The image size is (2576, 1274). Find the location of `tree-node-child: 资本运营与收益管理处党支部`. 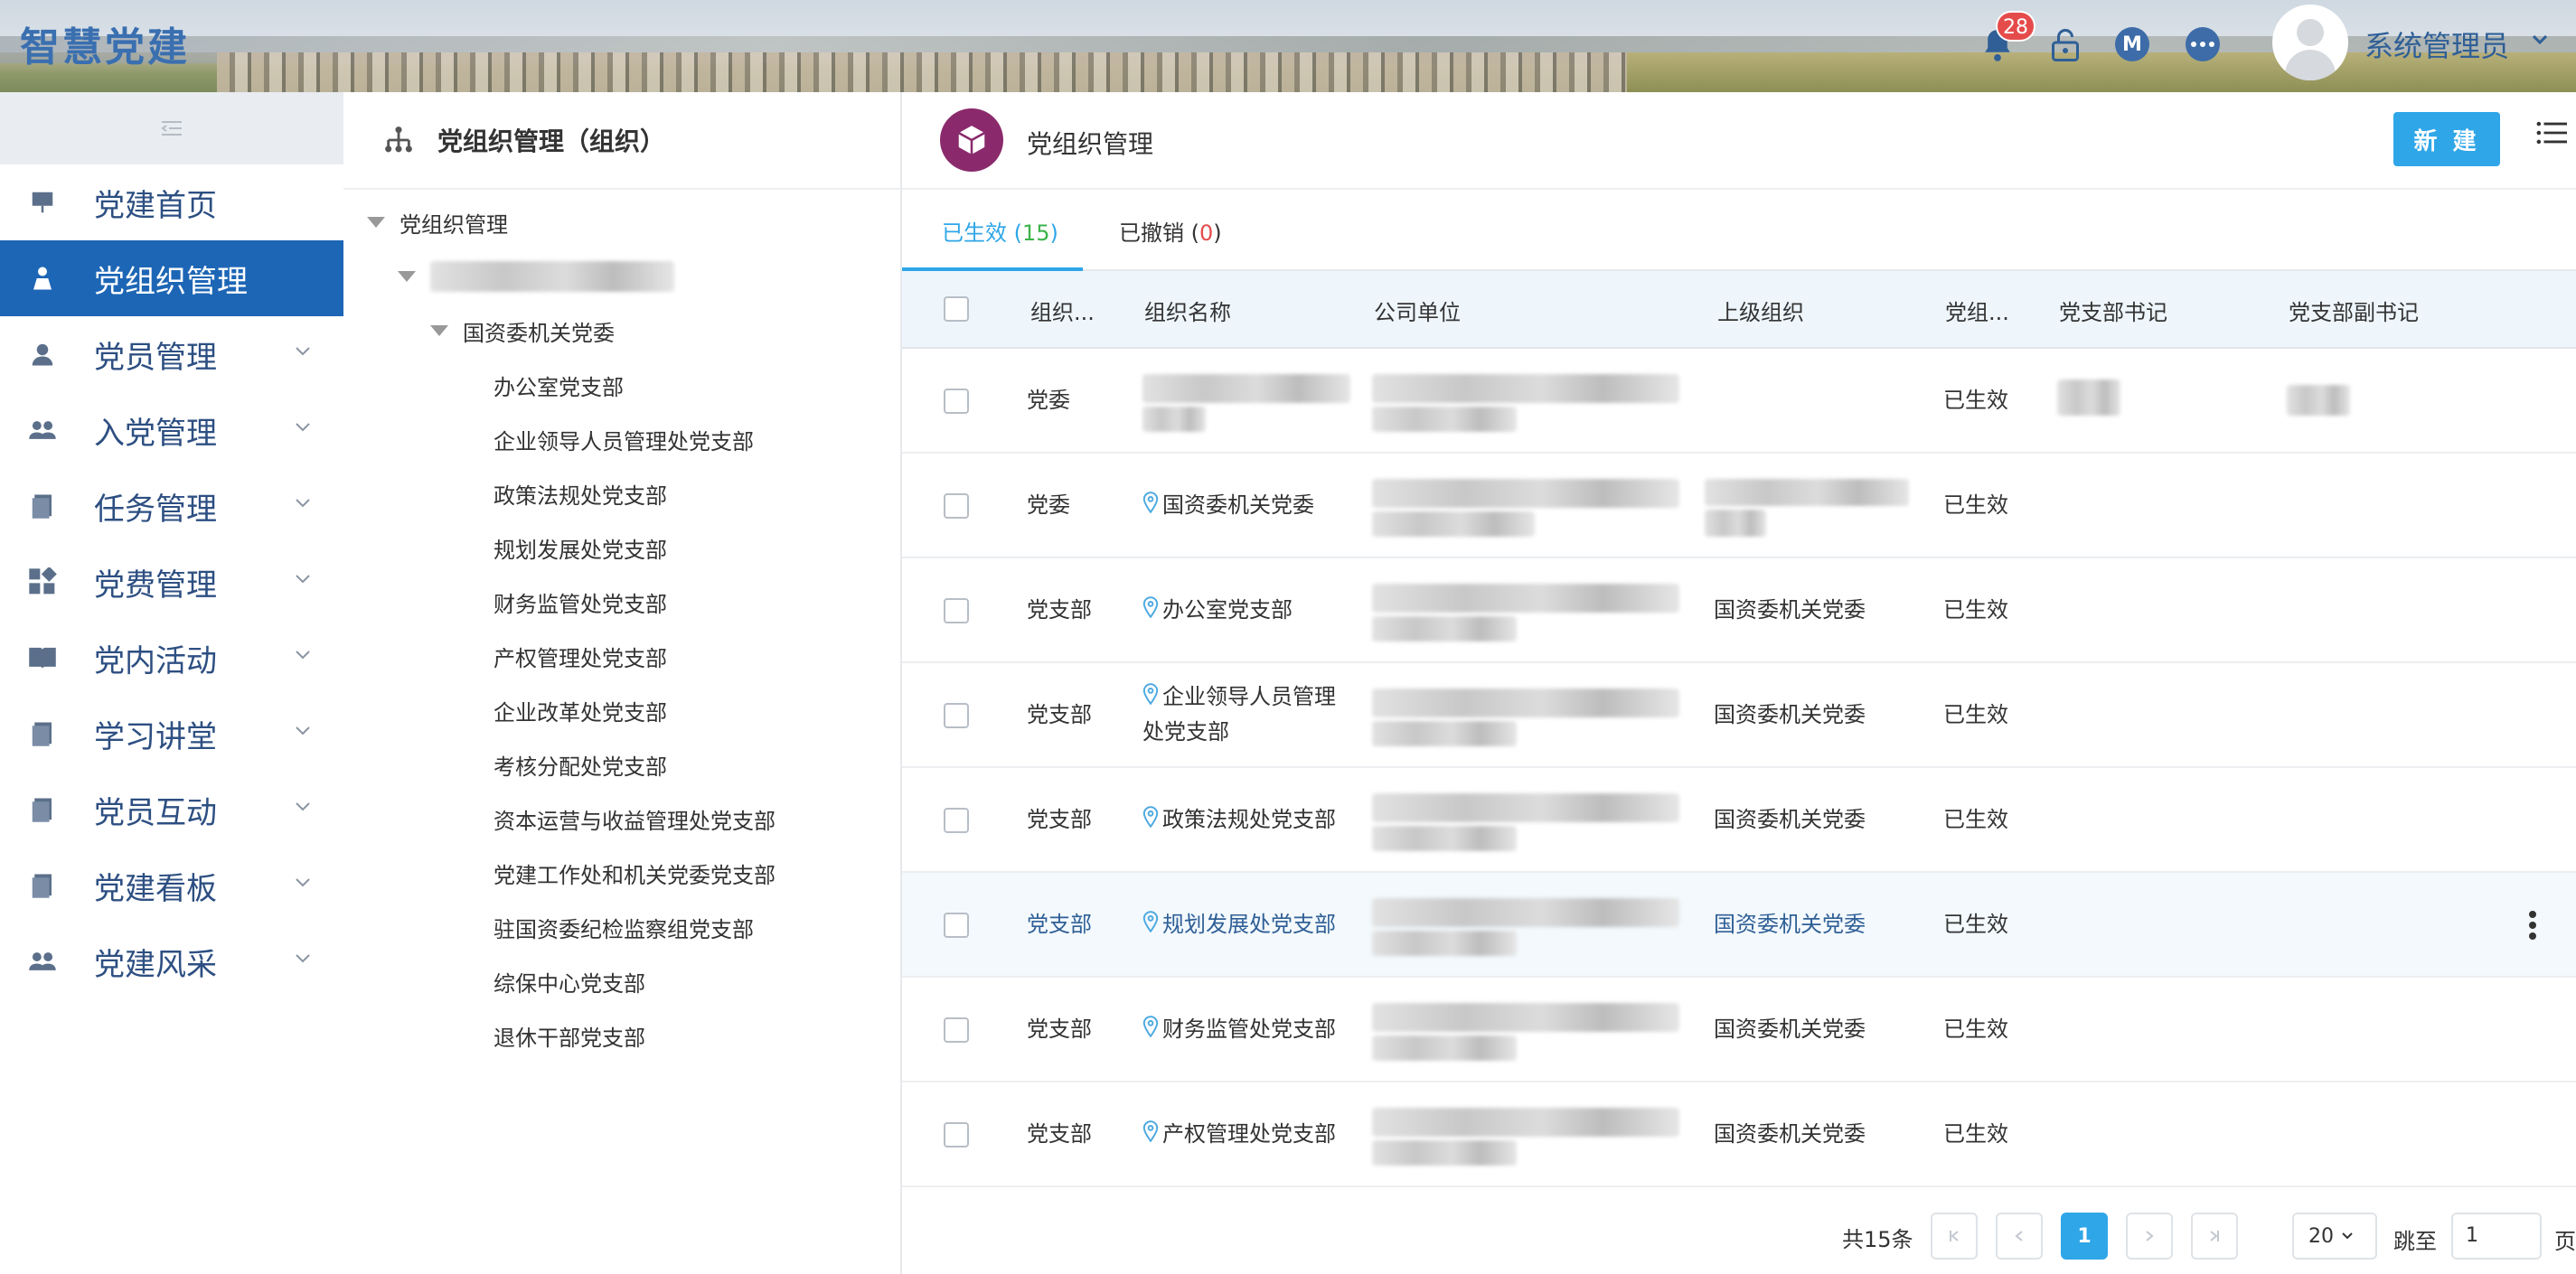

tree-node-child: 资本运营与收益管理处党支部 is located at coordinates (635, 819).